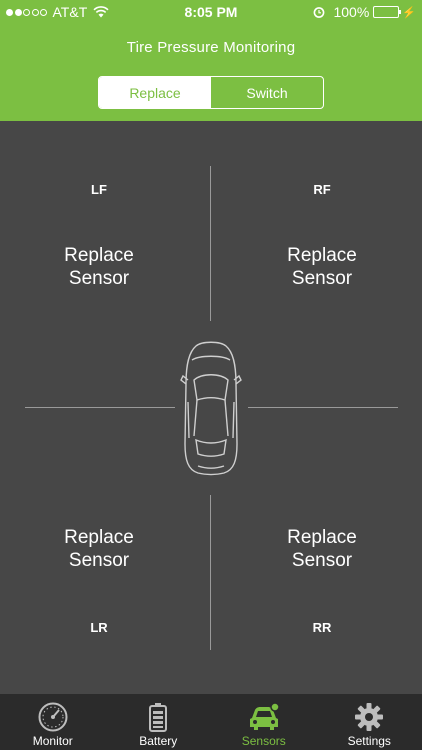  What do you see at coordinates (322, 537) in the screenshot?
I see `replace-sensor-rr-line1: Replace` at bounding box center [322, 537].